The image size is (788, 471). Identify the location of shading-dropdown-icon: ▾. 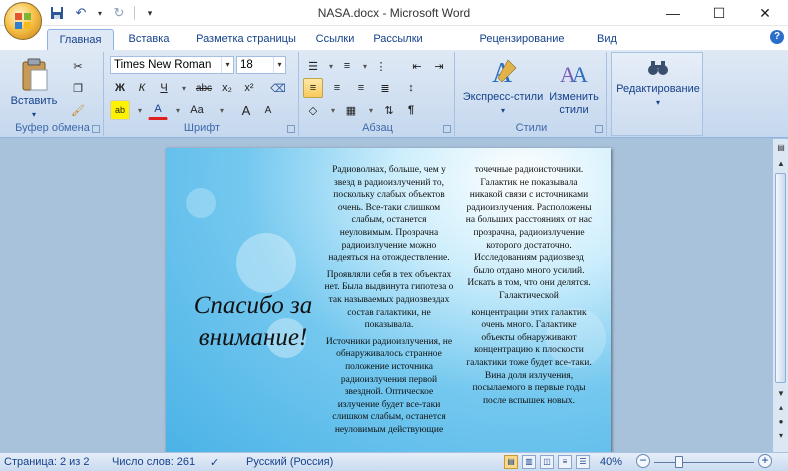
(333, 110).